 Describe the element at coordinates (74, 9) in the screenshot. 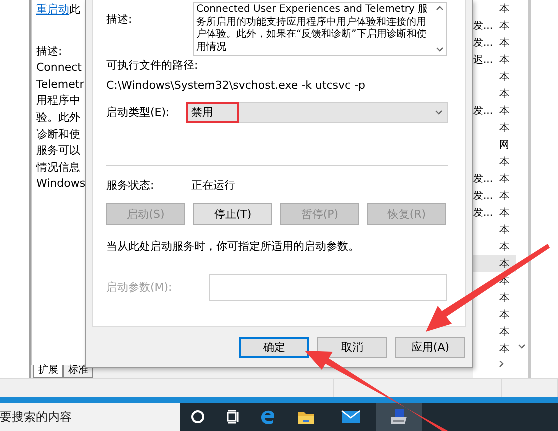

I see `restart-text: 此` at that location.